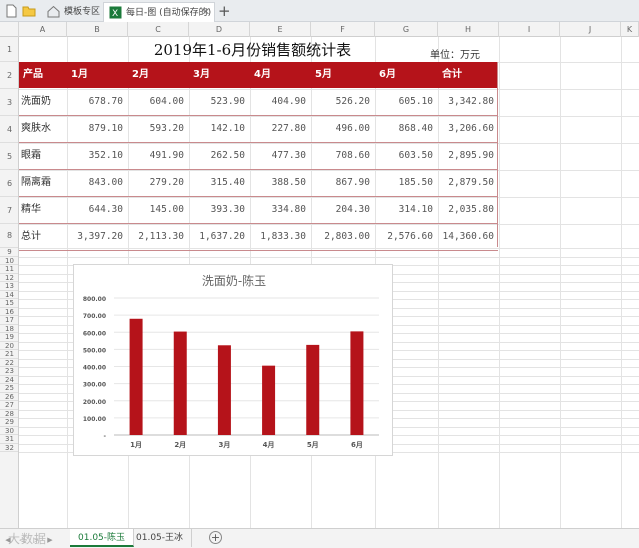 Image resolution: width=639 pixels, height=548 pixels. Describe the element at coordinates (9, 397) in the screenshot. I see `row-header-26: 26` at that location.